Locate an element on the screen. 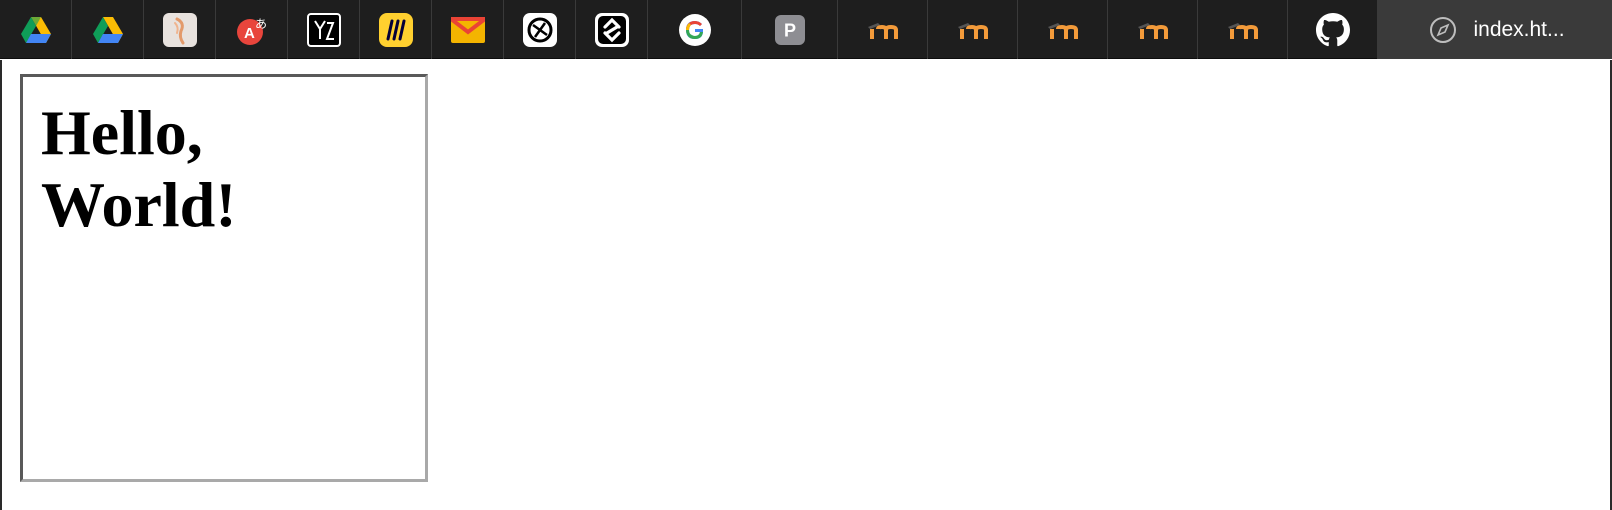 The image size is (1612, 510). tab-github is located at coordinates (1333, 29).